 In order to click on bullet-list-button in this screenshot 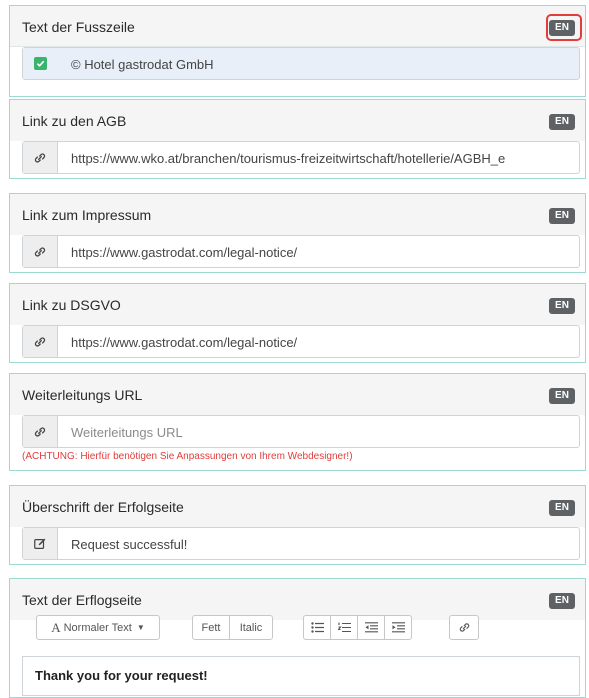, I will do `click(317, 627)`.